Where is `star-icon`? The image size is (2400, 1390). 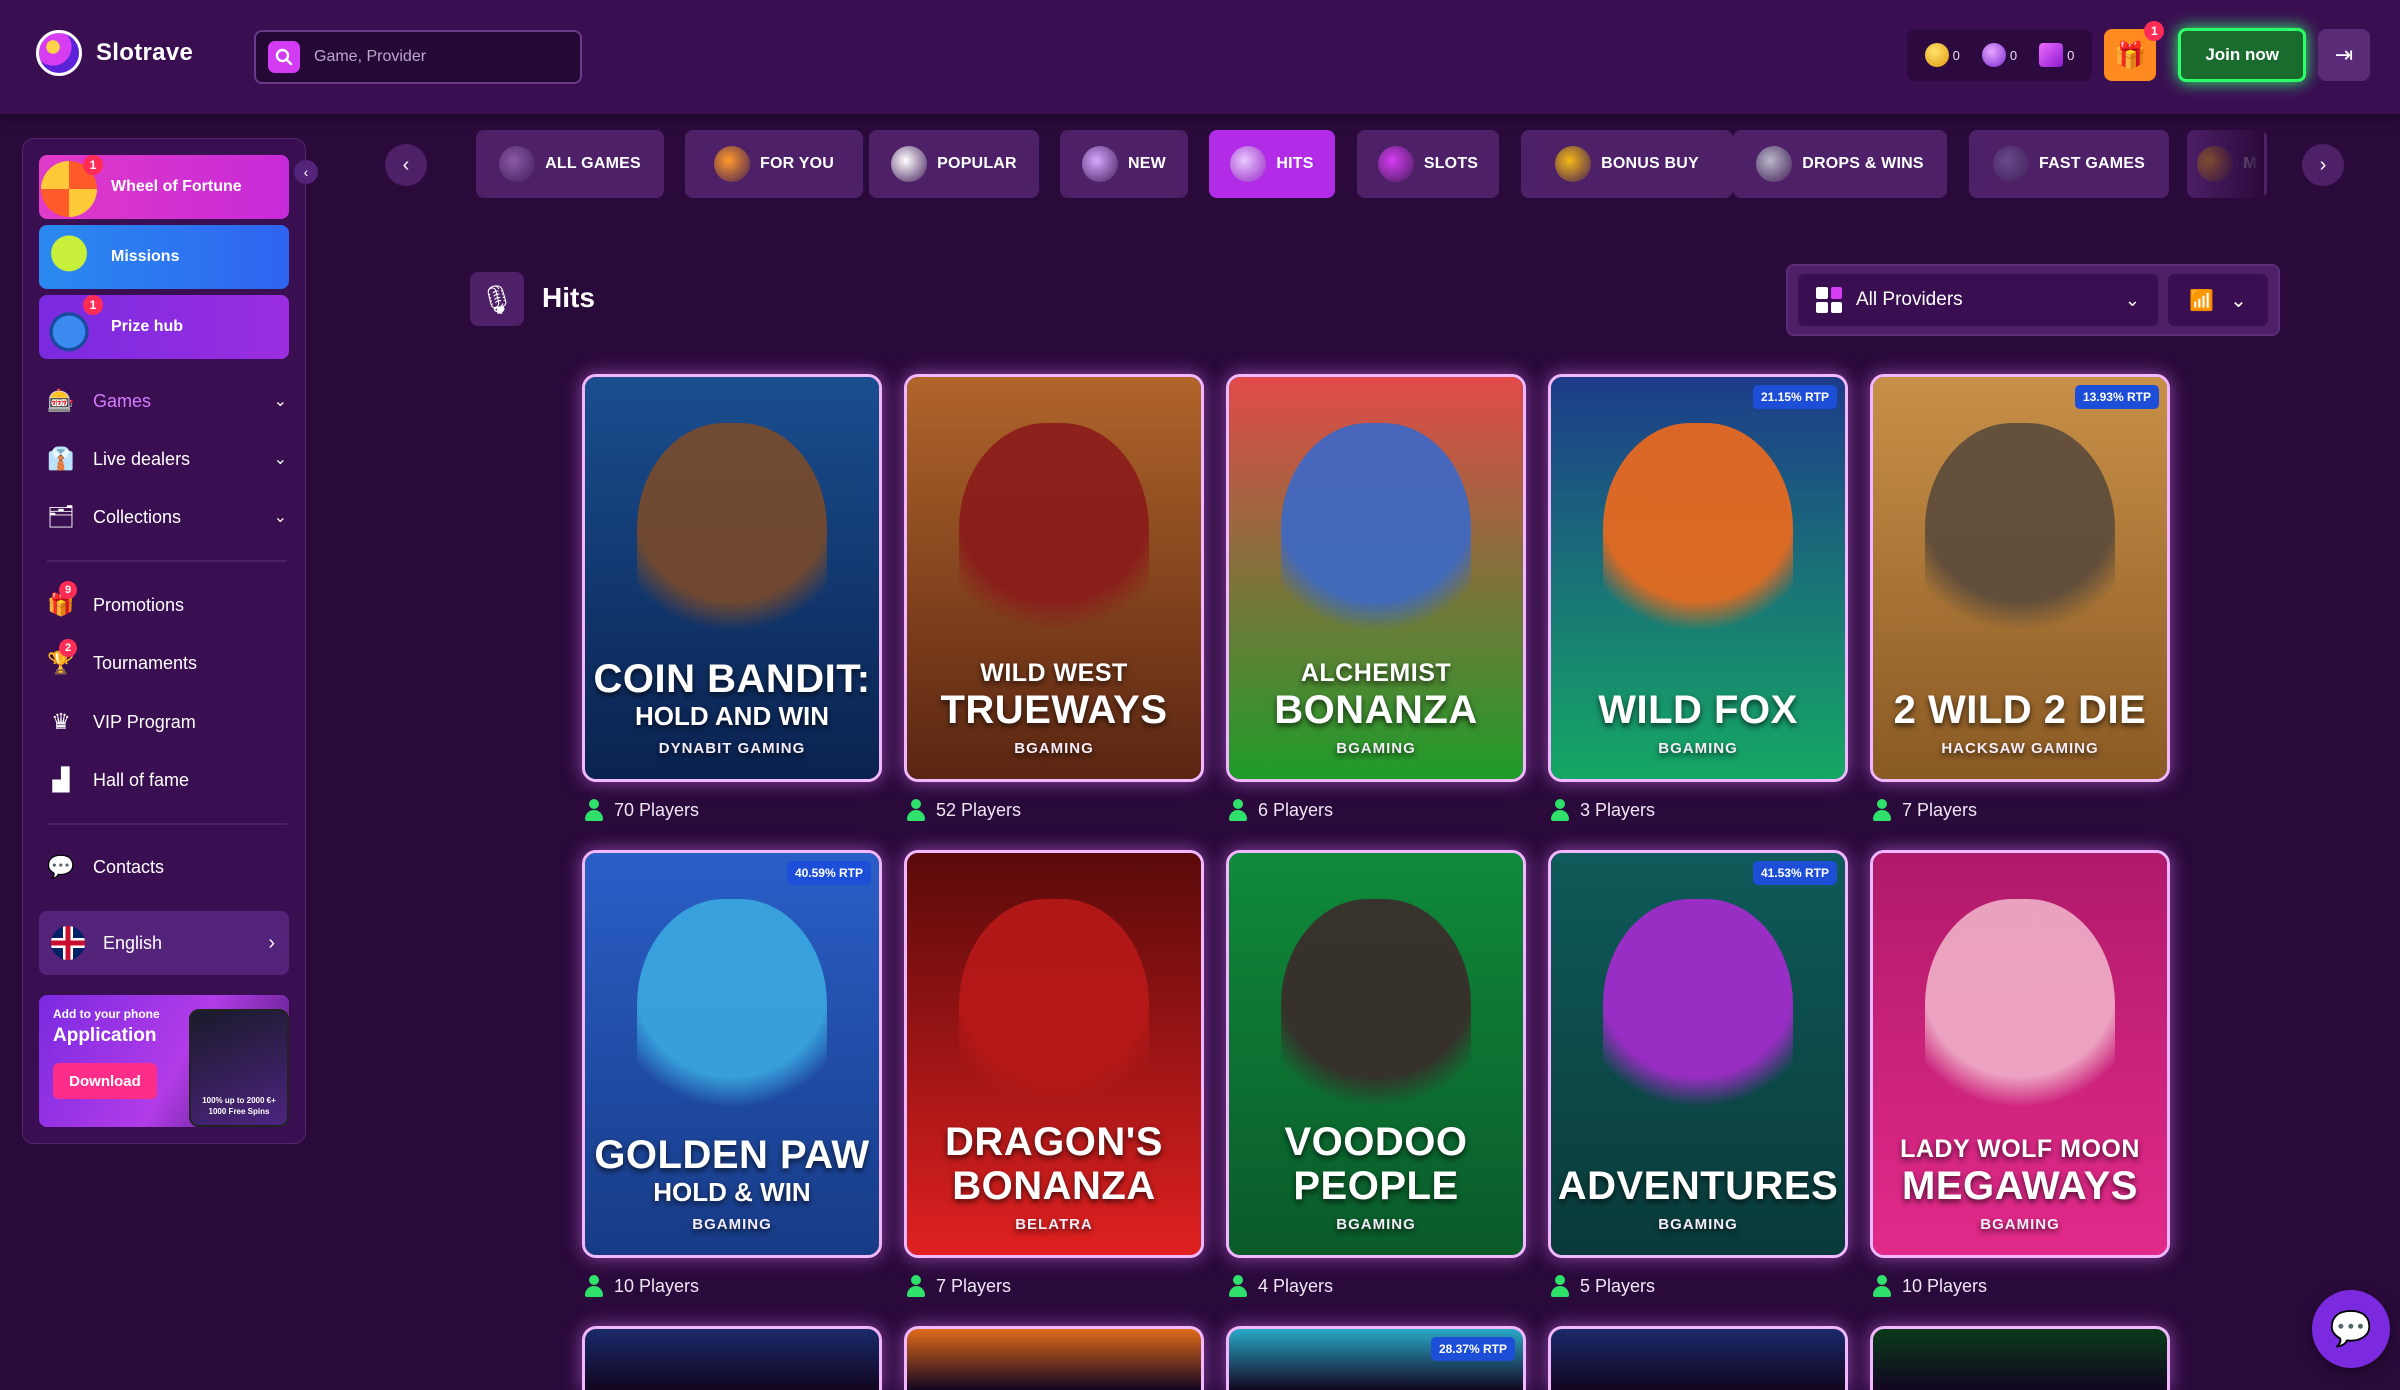 star-icon is located at coordinates (909, 164).